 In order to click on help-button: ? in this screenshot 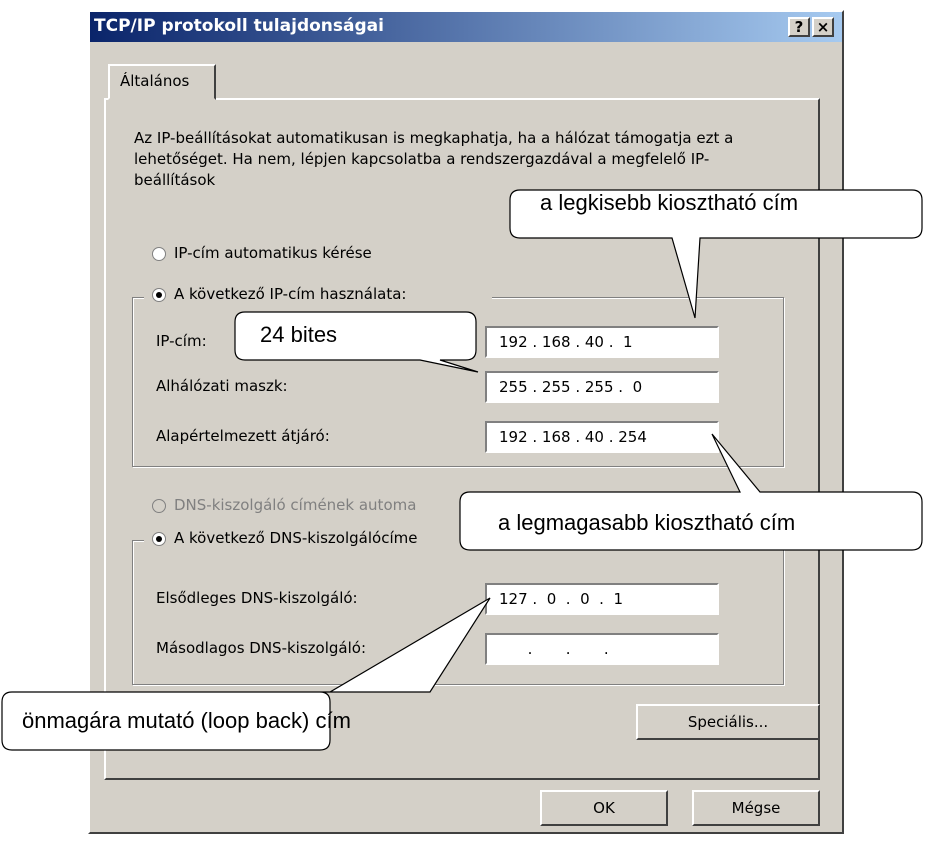, I will do `click(799, 27)`.